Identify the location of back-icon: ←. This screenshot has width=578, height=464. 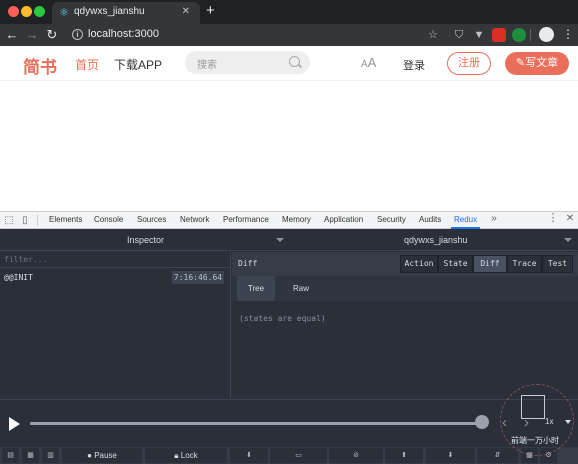
(12, 35).